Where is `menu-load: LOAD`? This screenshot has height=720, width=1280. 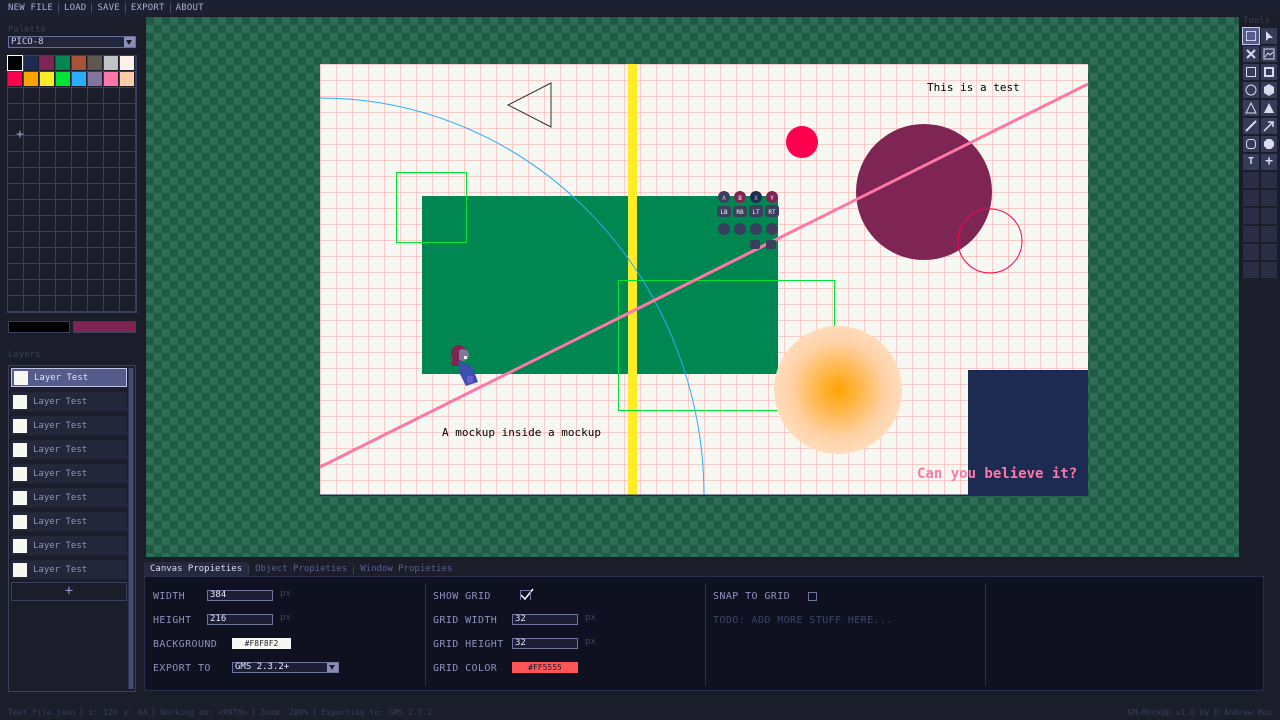
menu-load: LOAD is located at coordinates (75, 8).